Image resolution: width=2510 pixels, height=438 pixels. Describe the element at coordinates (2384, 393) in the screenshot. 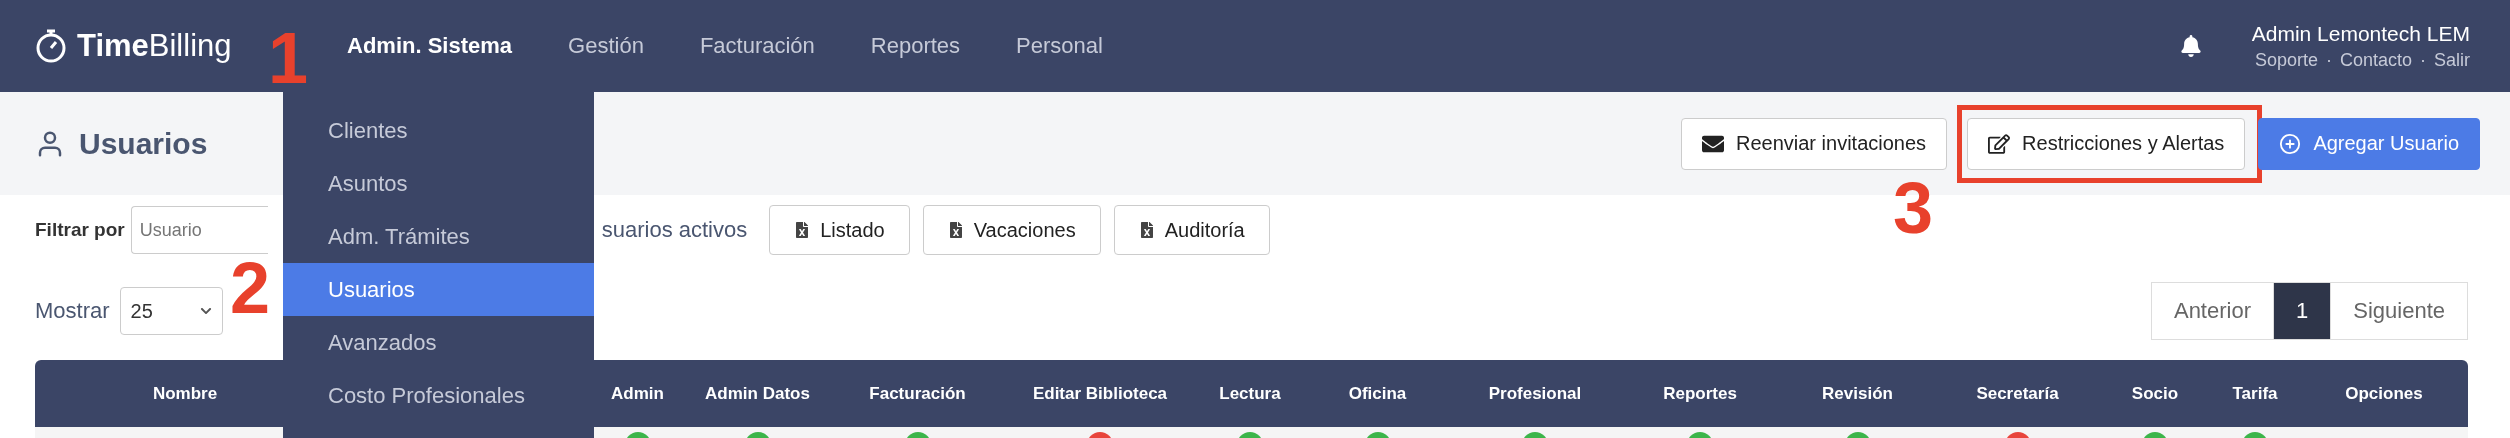

I see `column-header: Opciones` at that location.